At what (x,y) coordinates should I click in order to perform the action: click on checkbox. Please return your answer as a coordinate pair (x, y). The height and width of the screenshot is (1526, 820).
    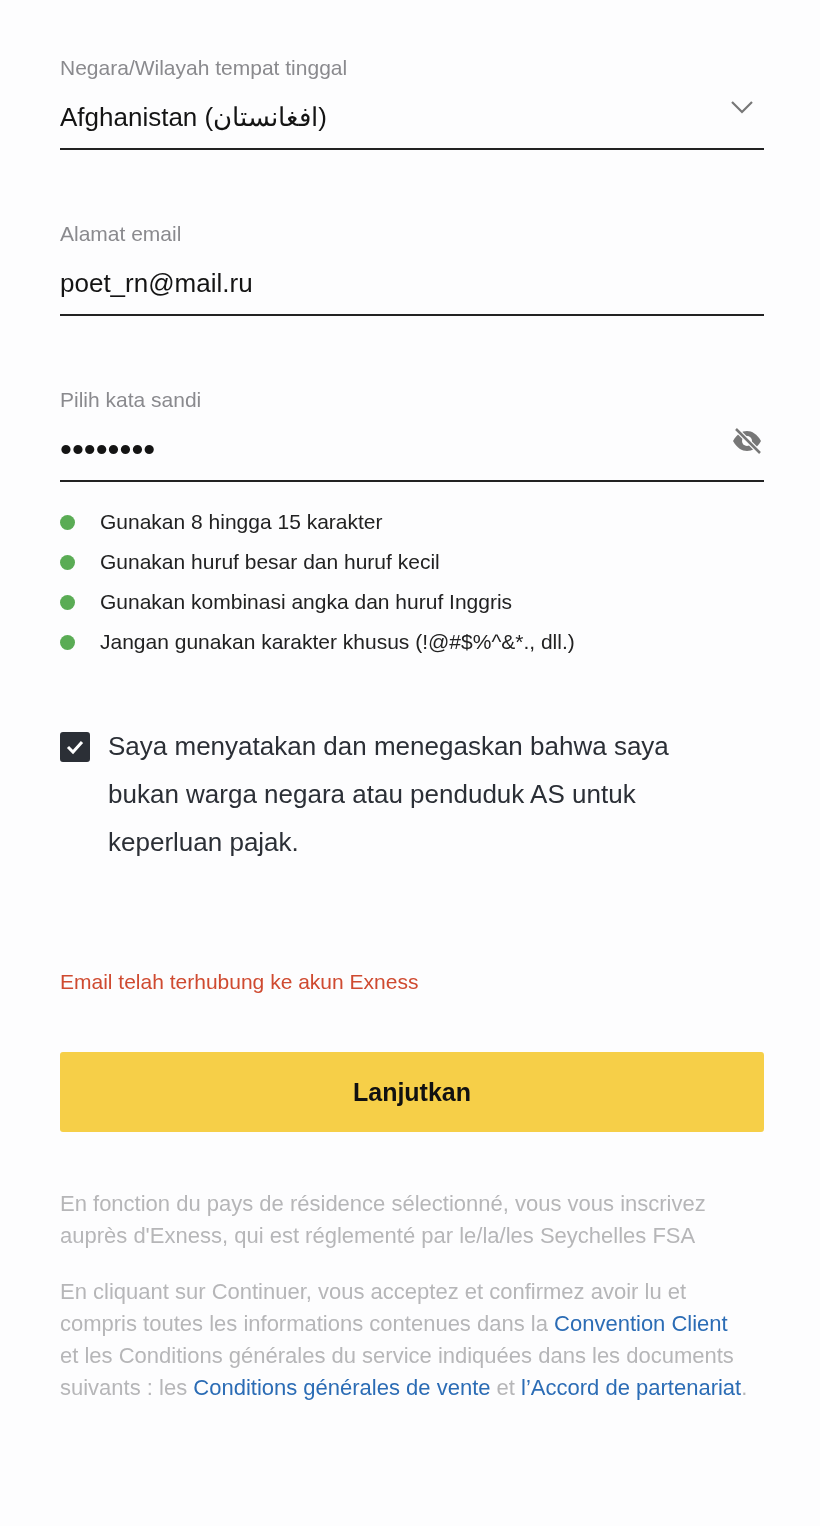
    Looking at the image, I should click on (75, 747).